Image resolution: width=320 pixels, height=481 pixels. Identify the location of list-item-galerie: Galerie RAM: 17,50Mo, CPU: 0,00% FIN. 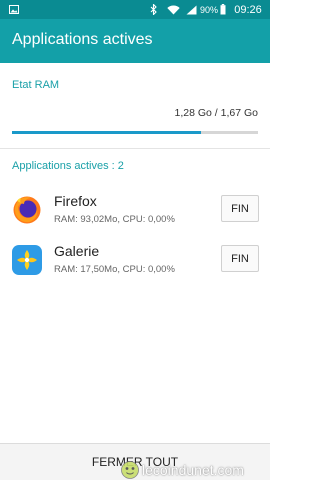
(135, 262).